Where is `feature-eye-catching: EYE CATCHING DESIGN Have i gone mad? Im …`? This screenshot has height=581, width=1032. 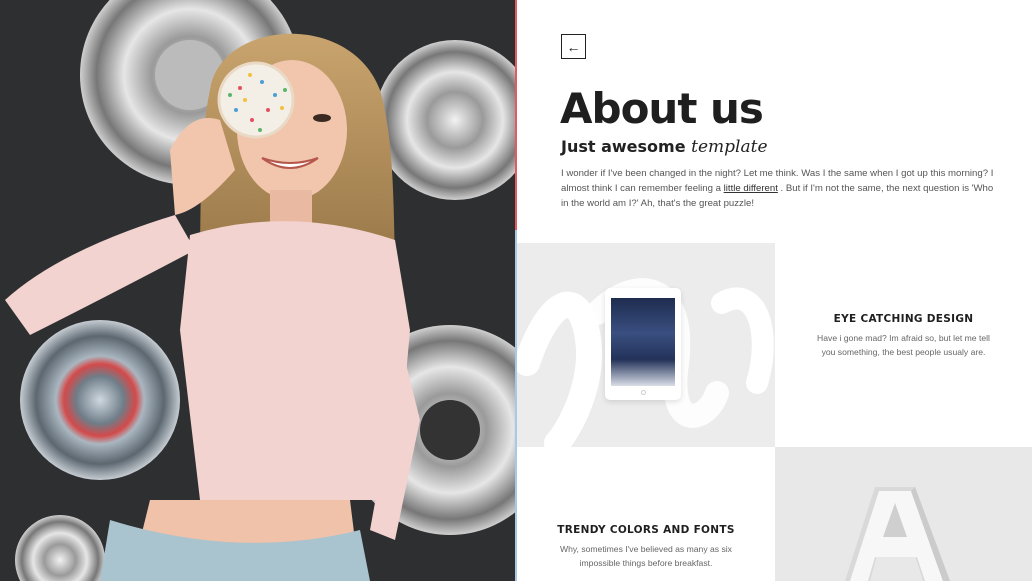
feature-eye-catching: EYE CATCHING DESIGN Have i gone mad? Im … is located at coordinates (903, 345).